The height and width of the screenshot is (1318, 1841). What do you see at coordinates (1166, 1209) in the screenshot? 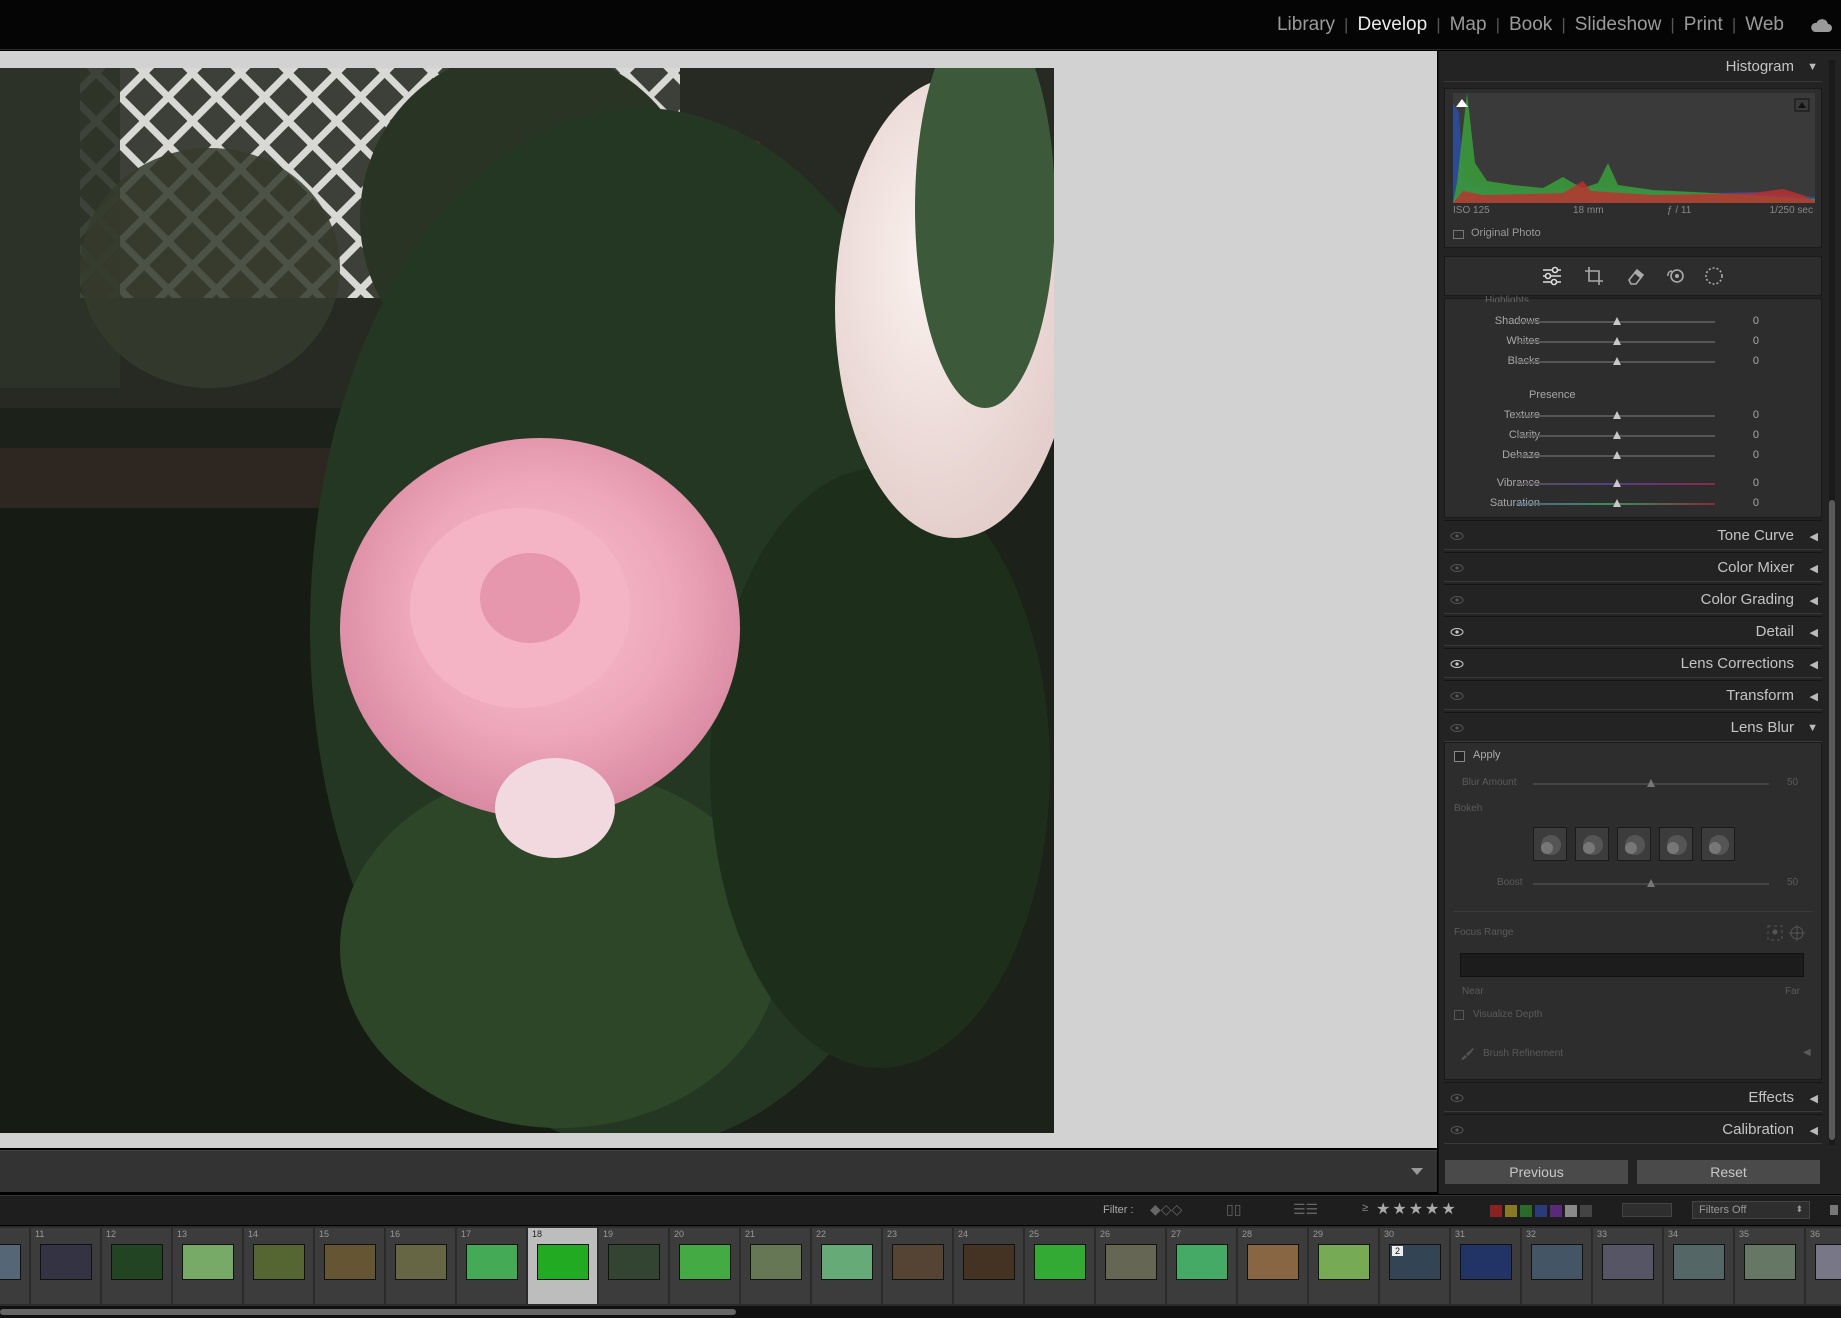
I see `flag-filter-icons: ◆◇◇` at bounding box center [1166, 1209].